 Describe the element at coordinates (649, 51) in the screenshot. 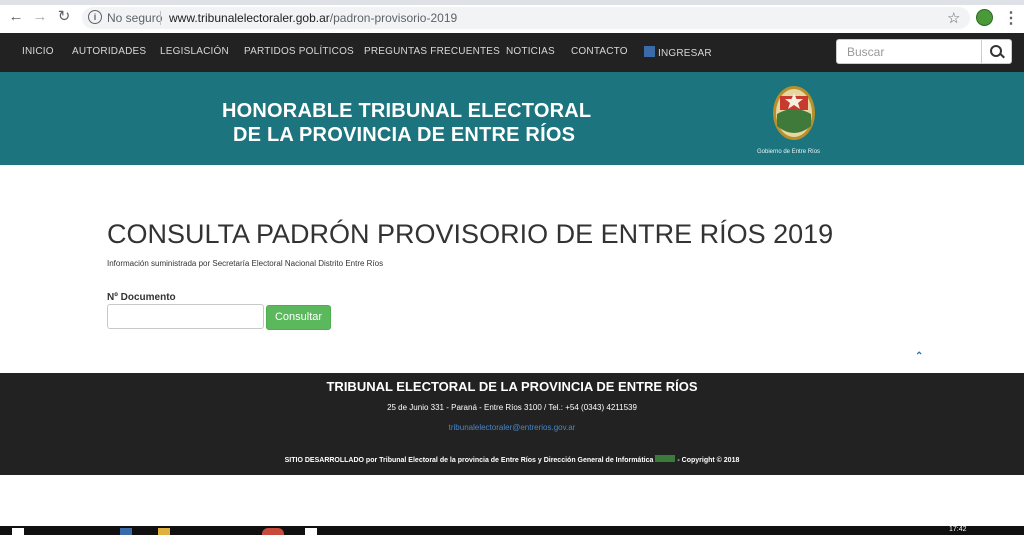

I see `login-icon` at that location.